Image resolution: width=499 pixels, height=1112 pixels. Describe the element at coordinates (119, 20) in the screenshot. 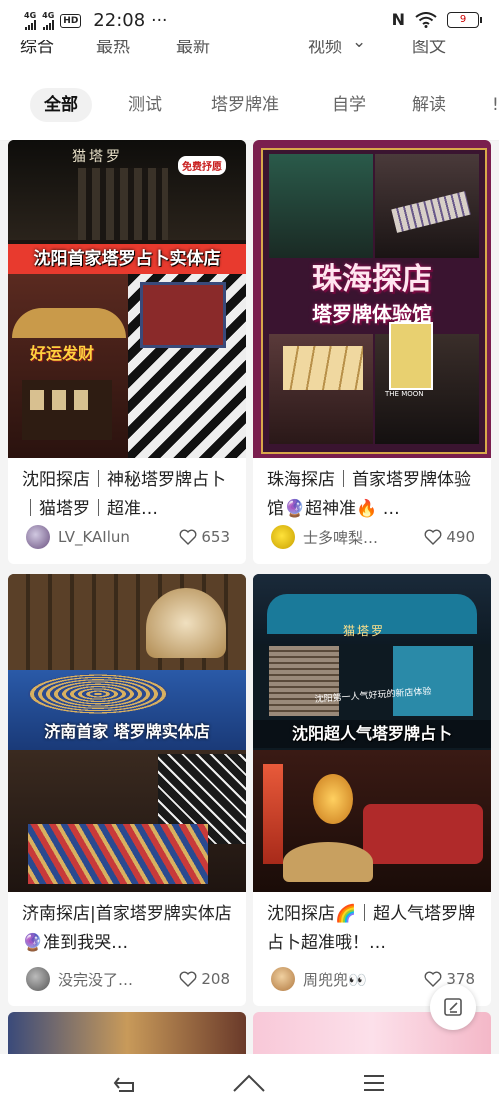

I see `clock: 22:08` at that location.